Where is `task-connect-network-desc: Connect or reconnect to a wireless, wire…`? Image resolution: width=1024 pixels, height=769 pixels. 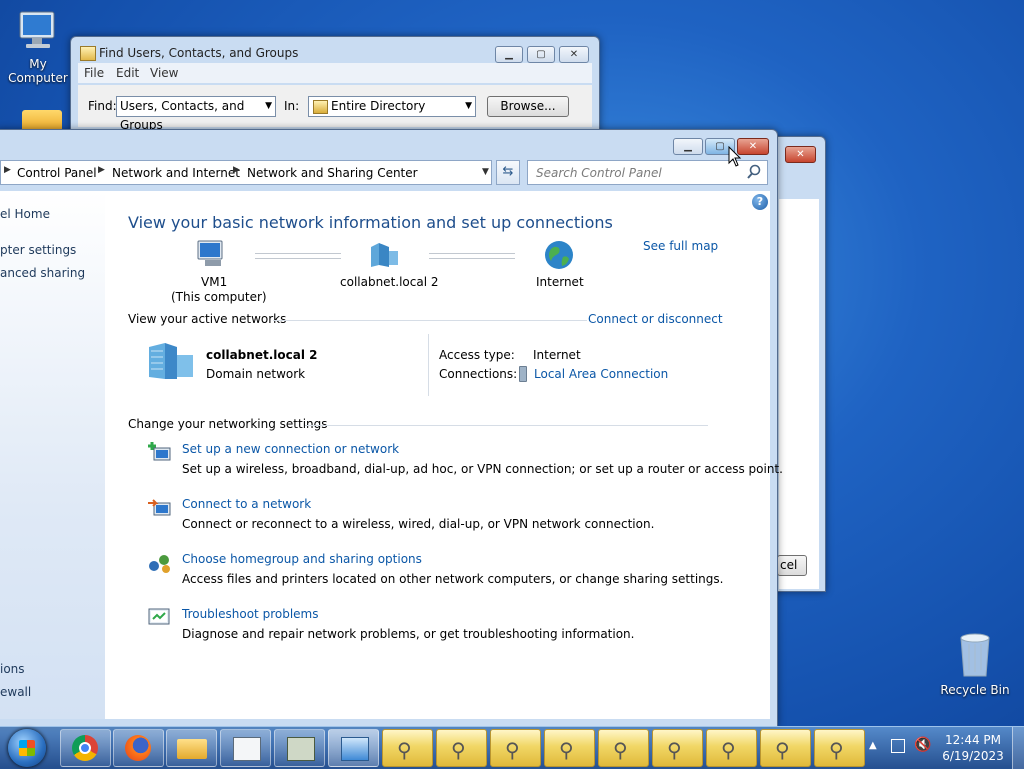 task-connect-network-desc: Connect or reconnect to a wireless, wire… is located at coordinates (418, 524).